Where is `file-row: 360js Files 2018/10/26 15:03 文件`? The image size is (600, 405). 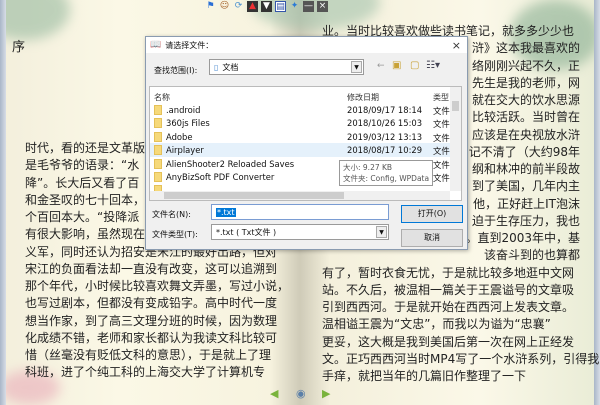
file-row: 360js Files 2018/10/26 15:03 文件 is located at coordinates (300, 122).